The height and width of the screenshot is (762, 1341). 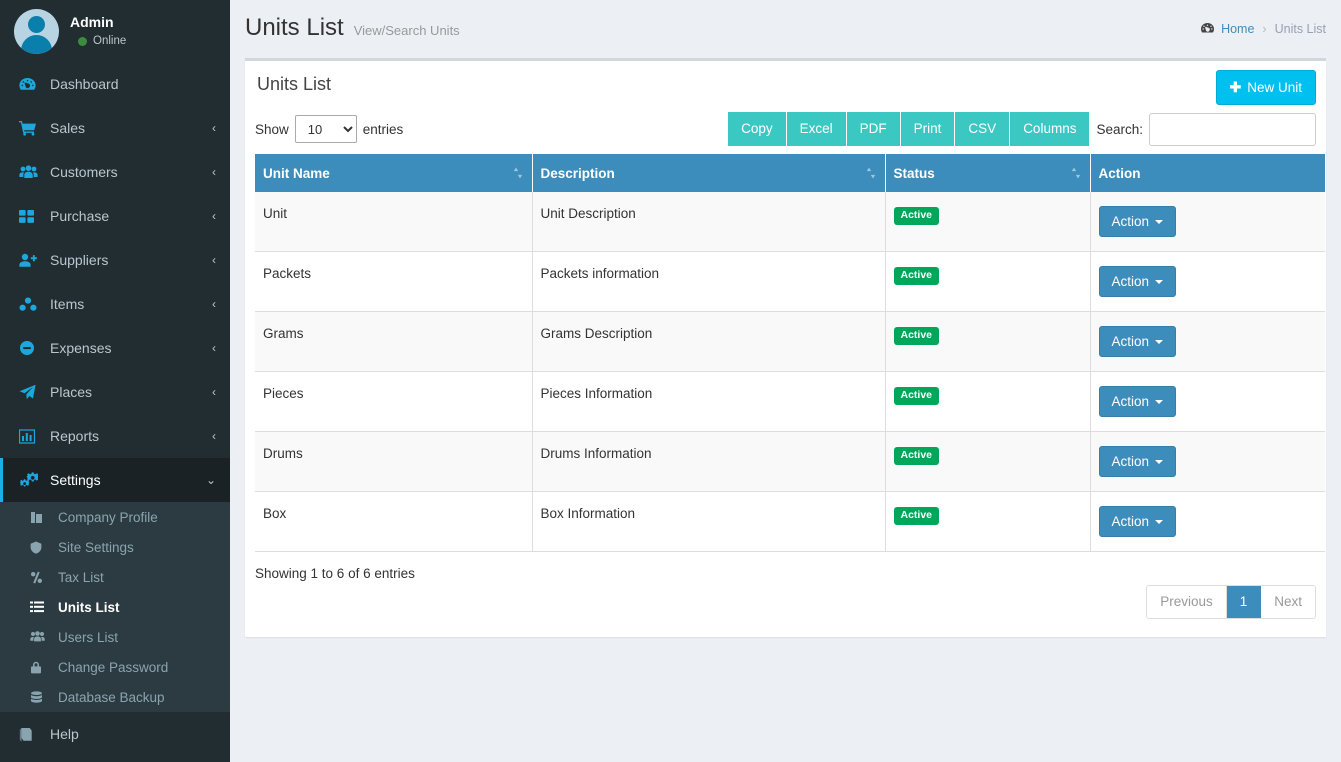 What do you see at coordinates (64, 734) in the screenshot?
I see `sidebar-item-label: Help` at bounding box center [64, 734].